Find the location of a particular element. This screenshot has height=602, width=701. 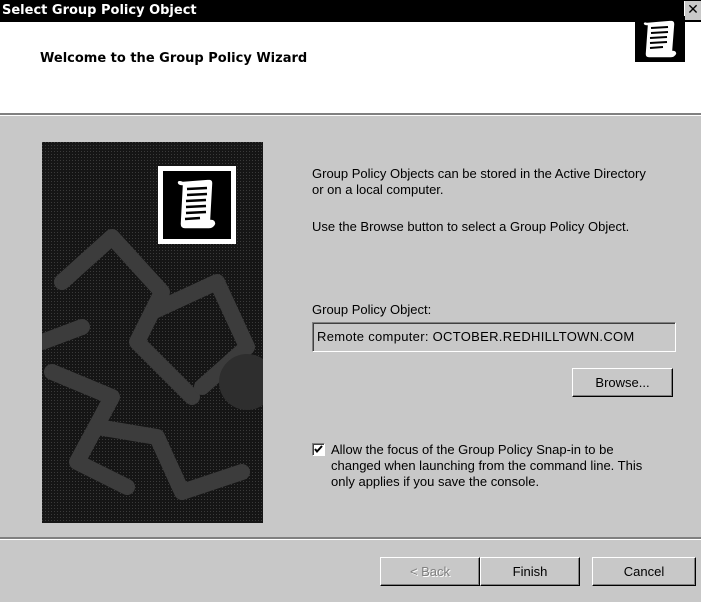

close-button: ✕ is located at coordinates (692, 10).